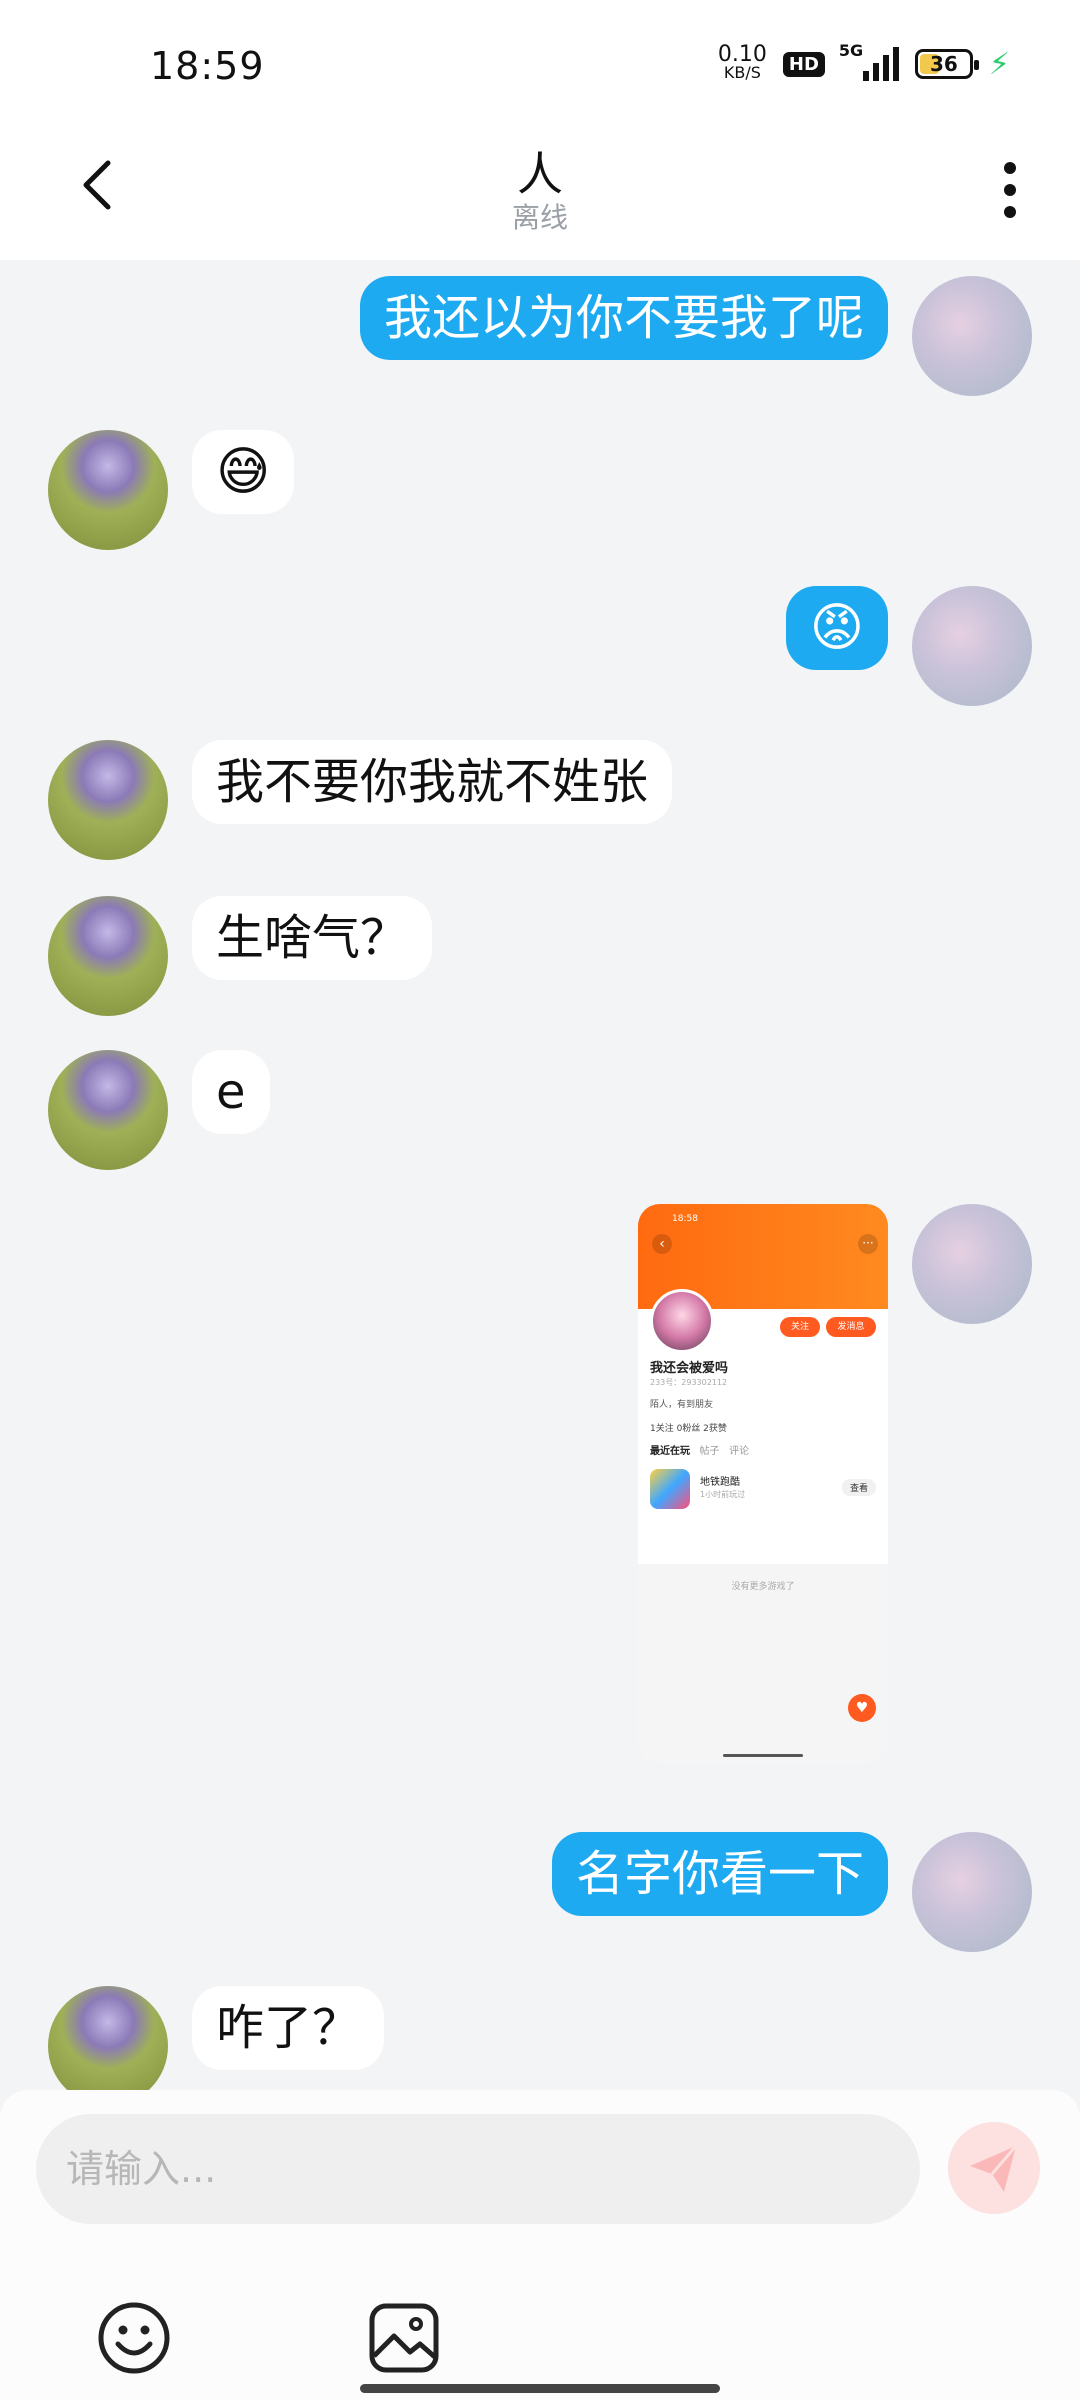 The height and width of the screenshot is (2400, 1080). I want to click on battery-level: 36, so click(944, 64).